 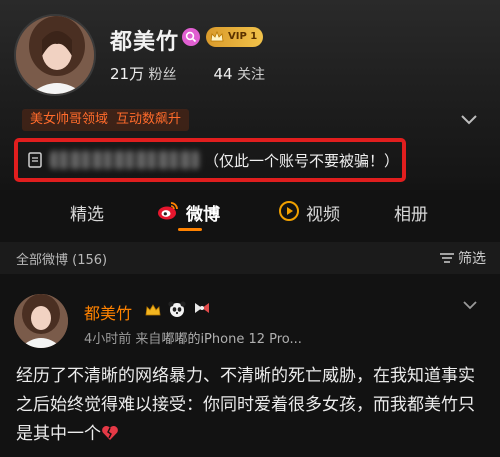 What do you see at coordinates (108, 339) in the screenshot?
I see `post-time: 4小时前` at bounding box center [108, 339].